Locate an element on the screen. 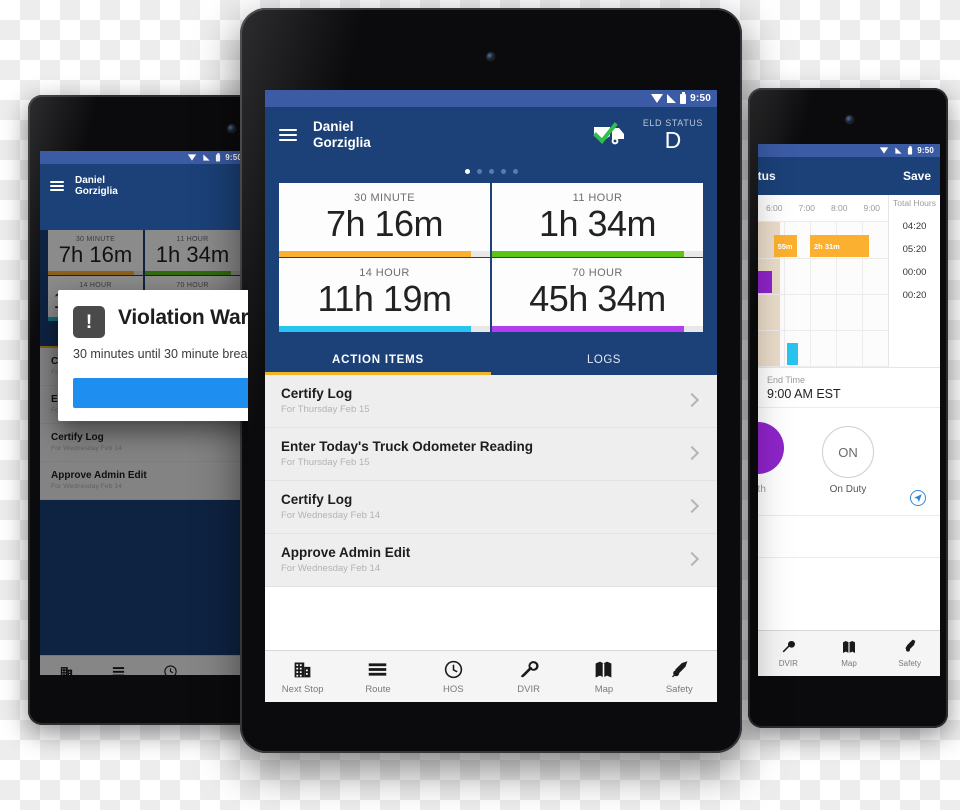 The width and height of the screenshot is (960, 810). eld-status-block: ELD STATUS D is located at coordinates (673, 135).